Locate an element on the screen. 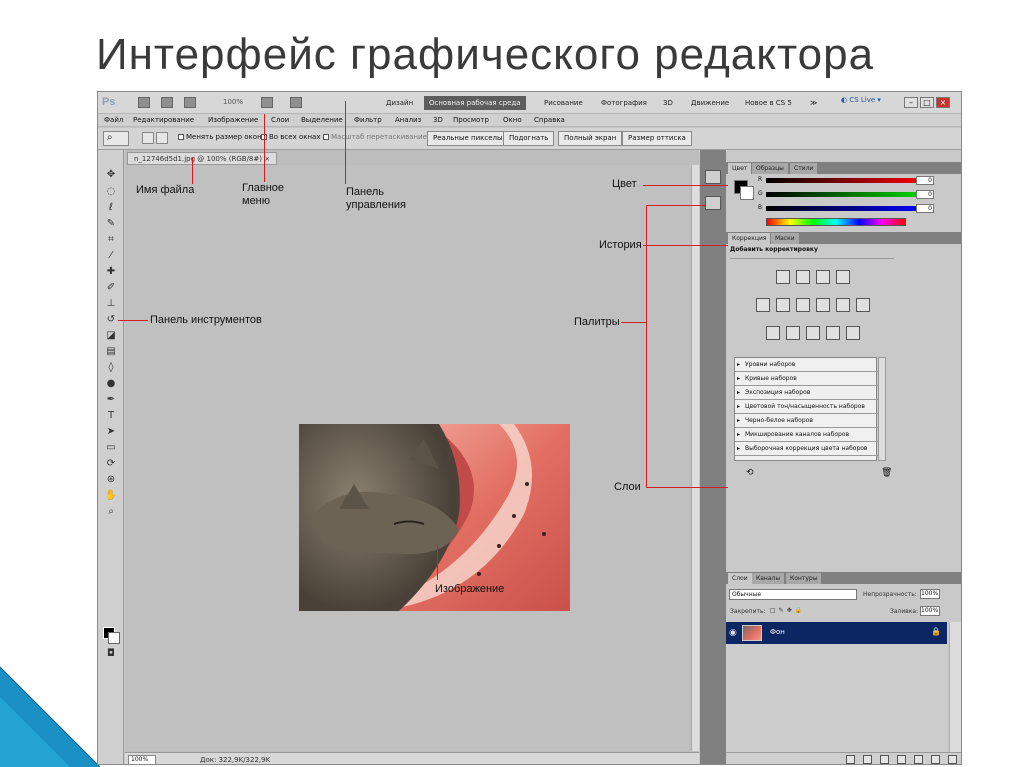 The image size is (1024, 767). path-selection-tool-icon: ➤ is located at coordinates (111, 431).